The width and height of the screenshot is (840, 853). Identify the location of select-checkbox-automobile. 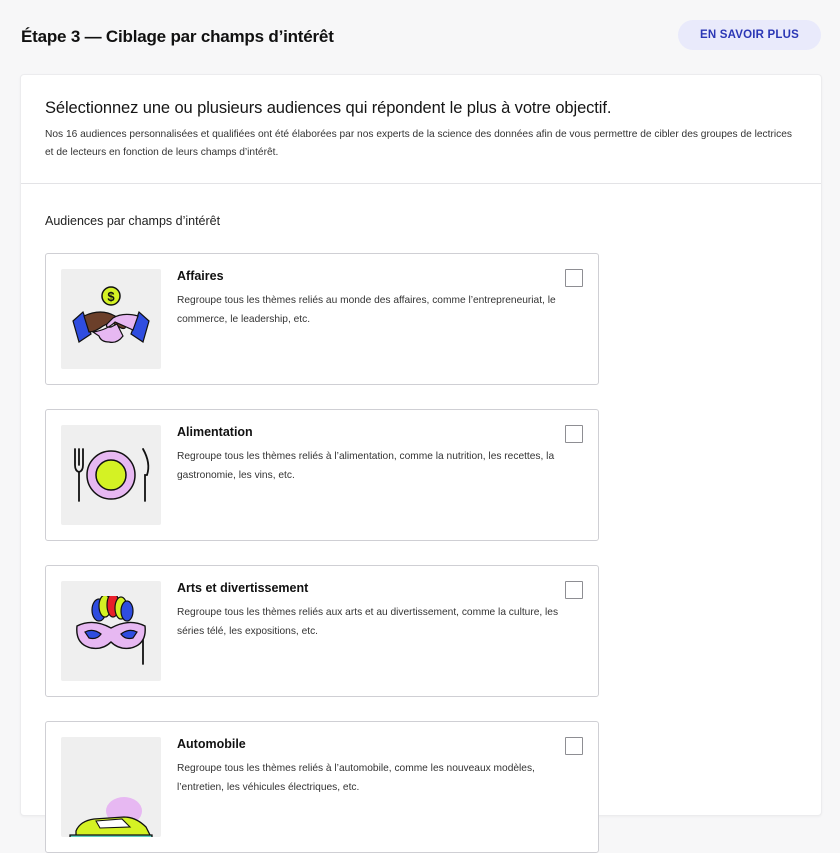
(574, 746).